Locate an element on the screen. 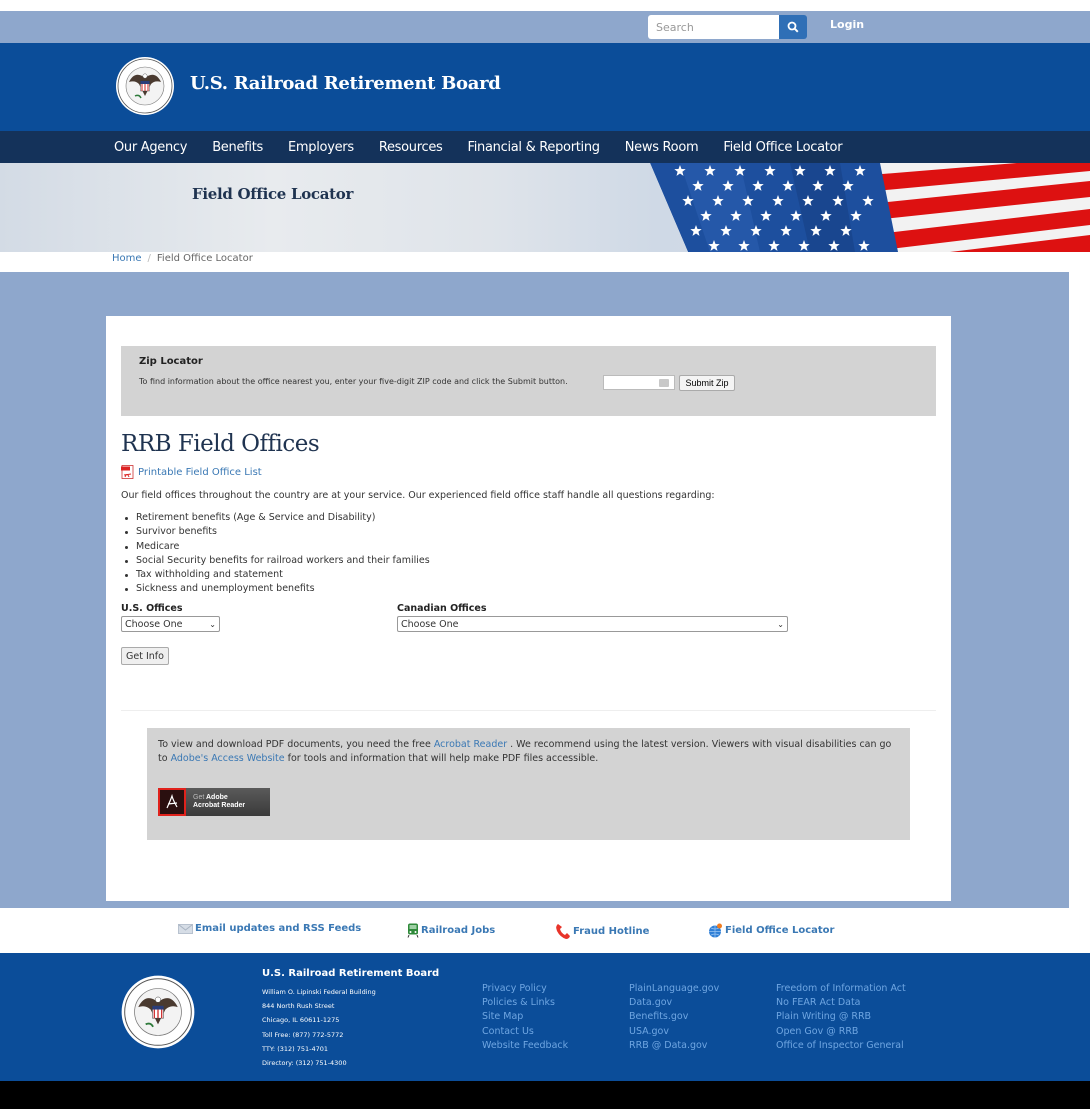 The height and width of the screenshot is (1109, 1090). fraud-hotline-label: Fraud Hotline is located at coordinates (611, 931).